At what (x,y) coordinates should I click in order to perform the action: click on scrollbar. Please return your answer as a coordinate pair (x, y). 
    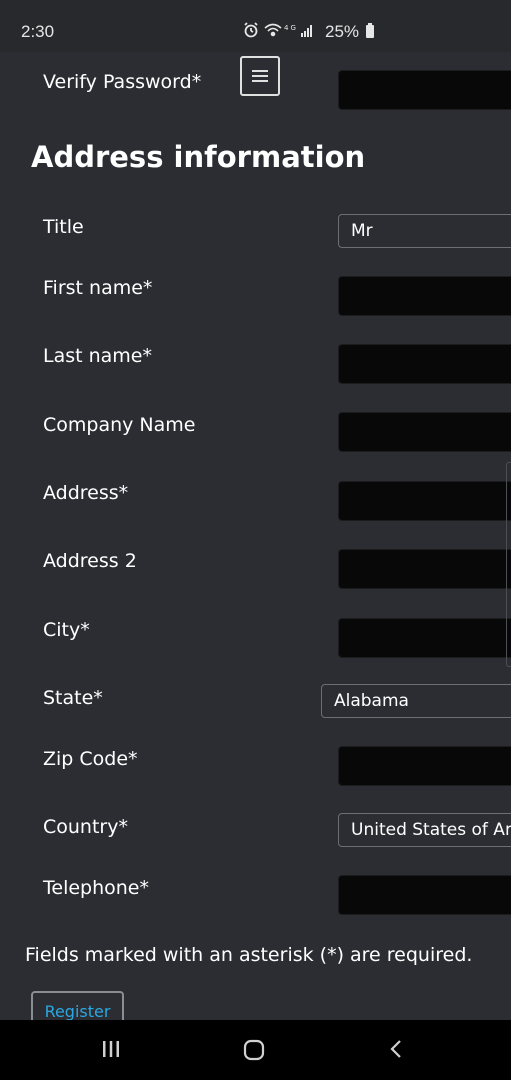
    Looking at the image, I should click on (508, 564).